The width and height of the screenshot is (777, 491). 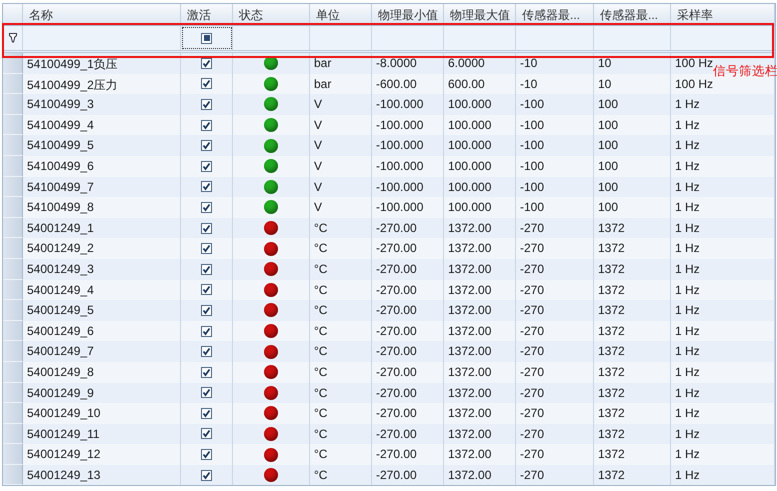 I want to click on table-cell: -270, so click(x=555, y=475).